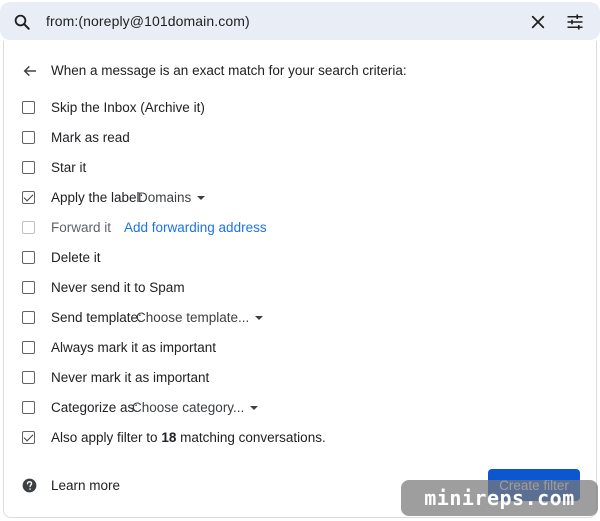 This screenshot has width=600, height=521. I want to click on delete-label: Delete it, so click(76, 257).